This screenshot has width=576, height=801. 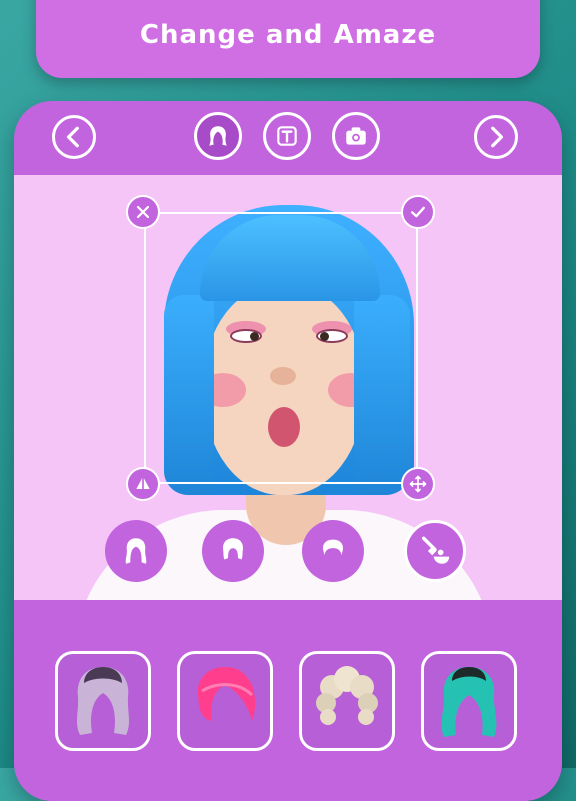 I want to click on chevron-right-icon, so click(x=497, y=137).